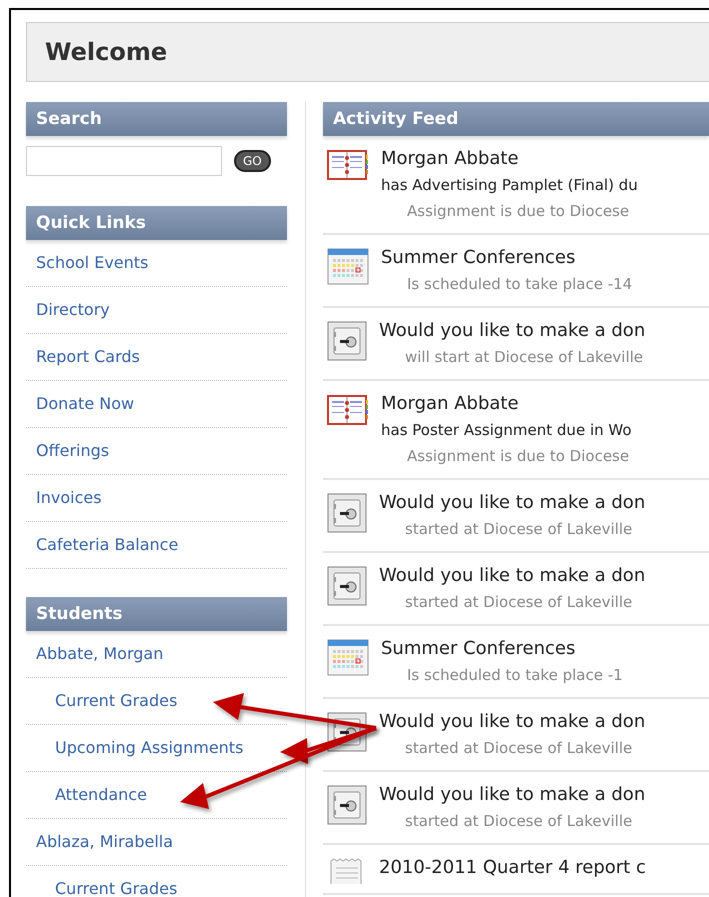  I want to click on go-button: GO, so click(252, 161).